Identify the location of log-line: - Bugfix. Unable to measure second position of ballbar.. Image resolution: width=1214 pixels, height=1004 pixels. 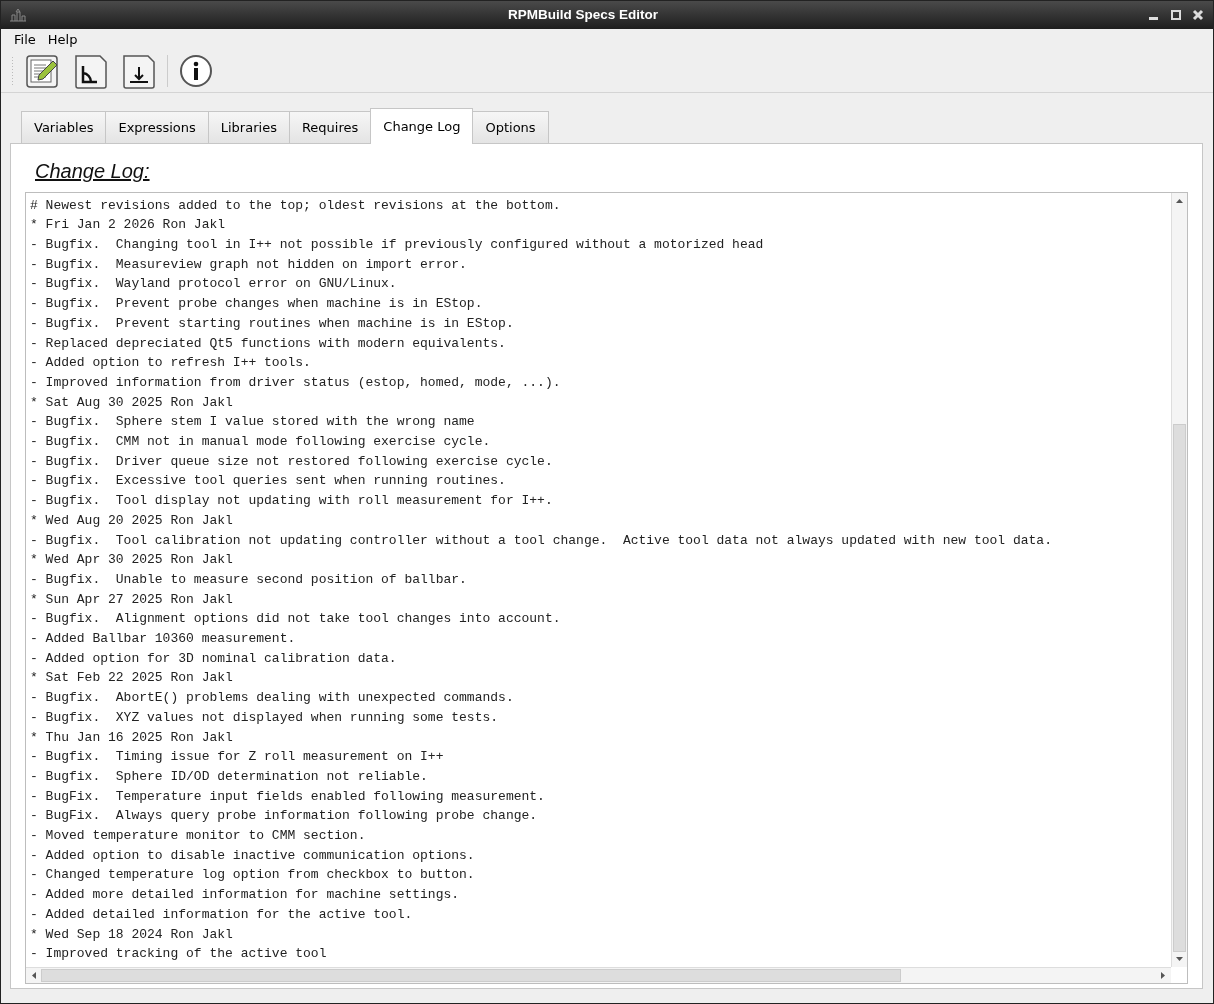
(249, 579).